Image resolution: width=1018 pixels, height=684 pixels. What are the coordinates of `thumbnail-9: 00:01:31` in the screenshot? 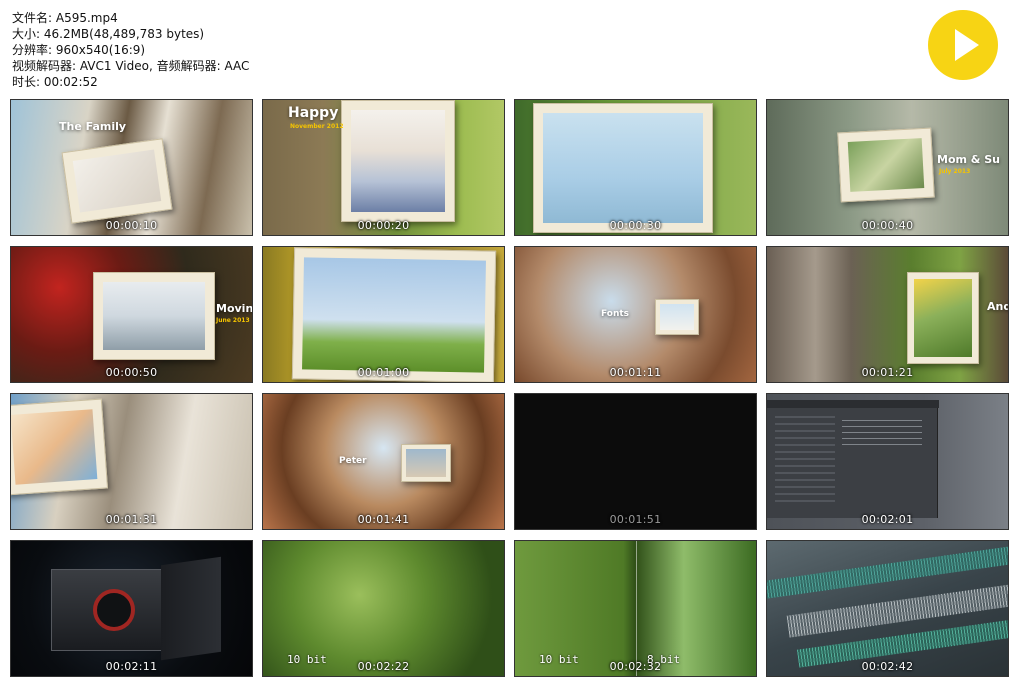 It's located at (131, 461).